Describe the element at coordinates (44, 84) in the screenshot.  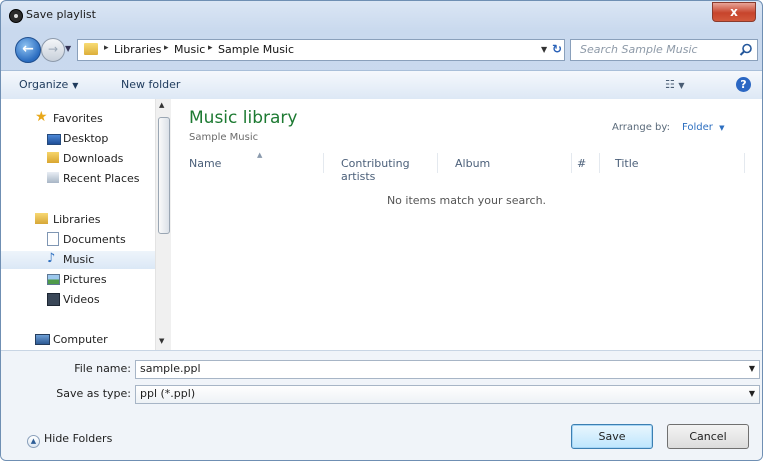
I see `organize-label: Organize` at that location.